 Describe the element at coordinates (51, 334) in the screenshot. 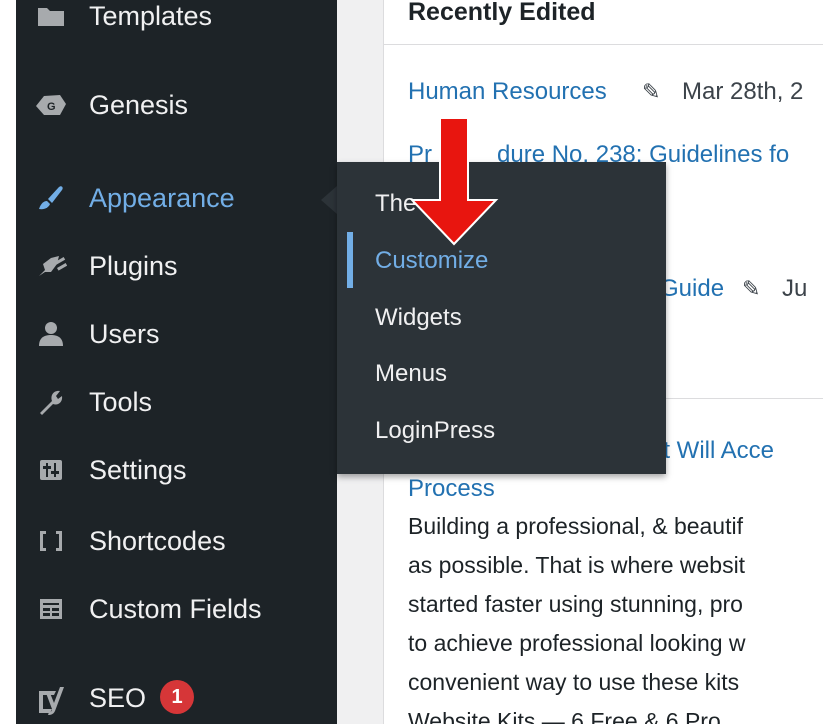

I see `user-icon` at that location.